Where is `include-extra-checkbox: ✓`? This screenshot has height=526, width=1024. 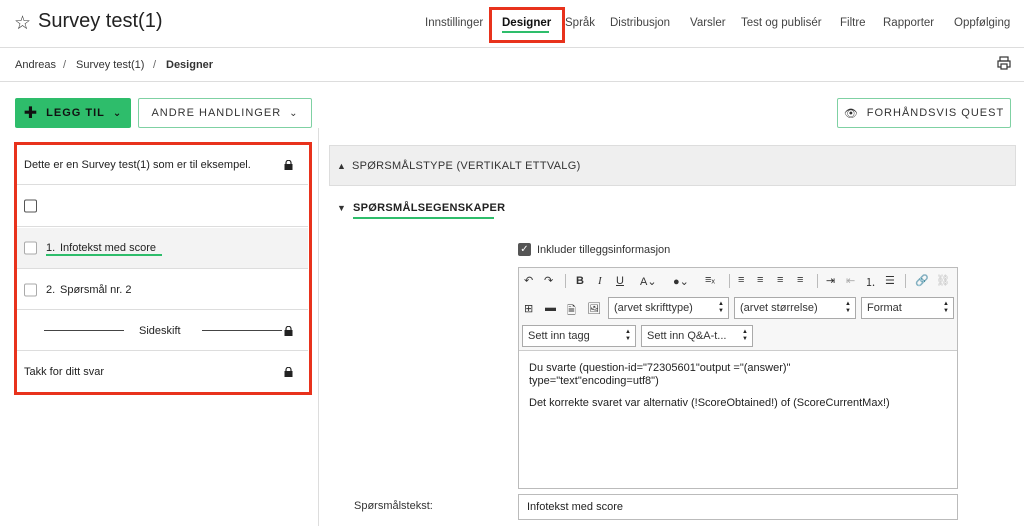
include-extra-checkbox: ✓ is located at coordinates (524, 249).